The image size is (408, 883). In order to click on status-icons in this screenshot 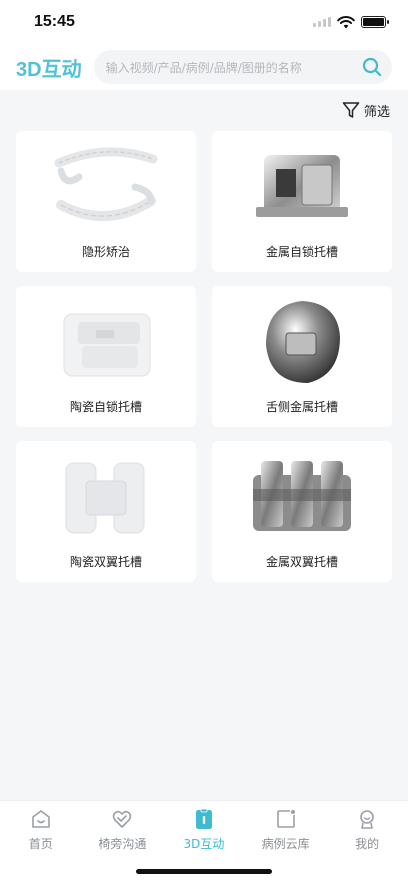, I will do `click(351, 22)`.